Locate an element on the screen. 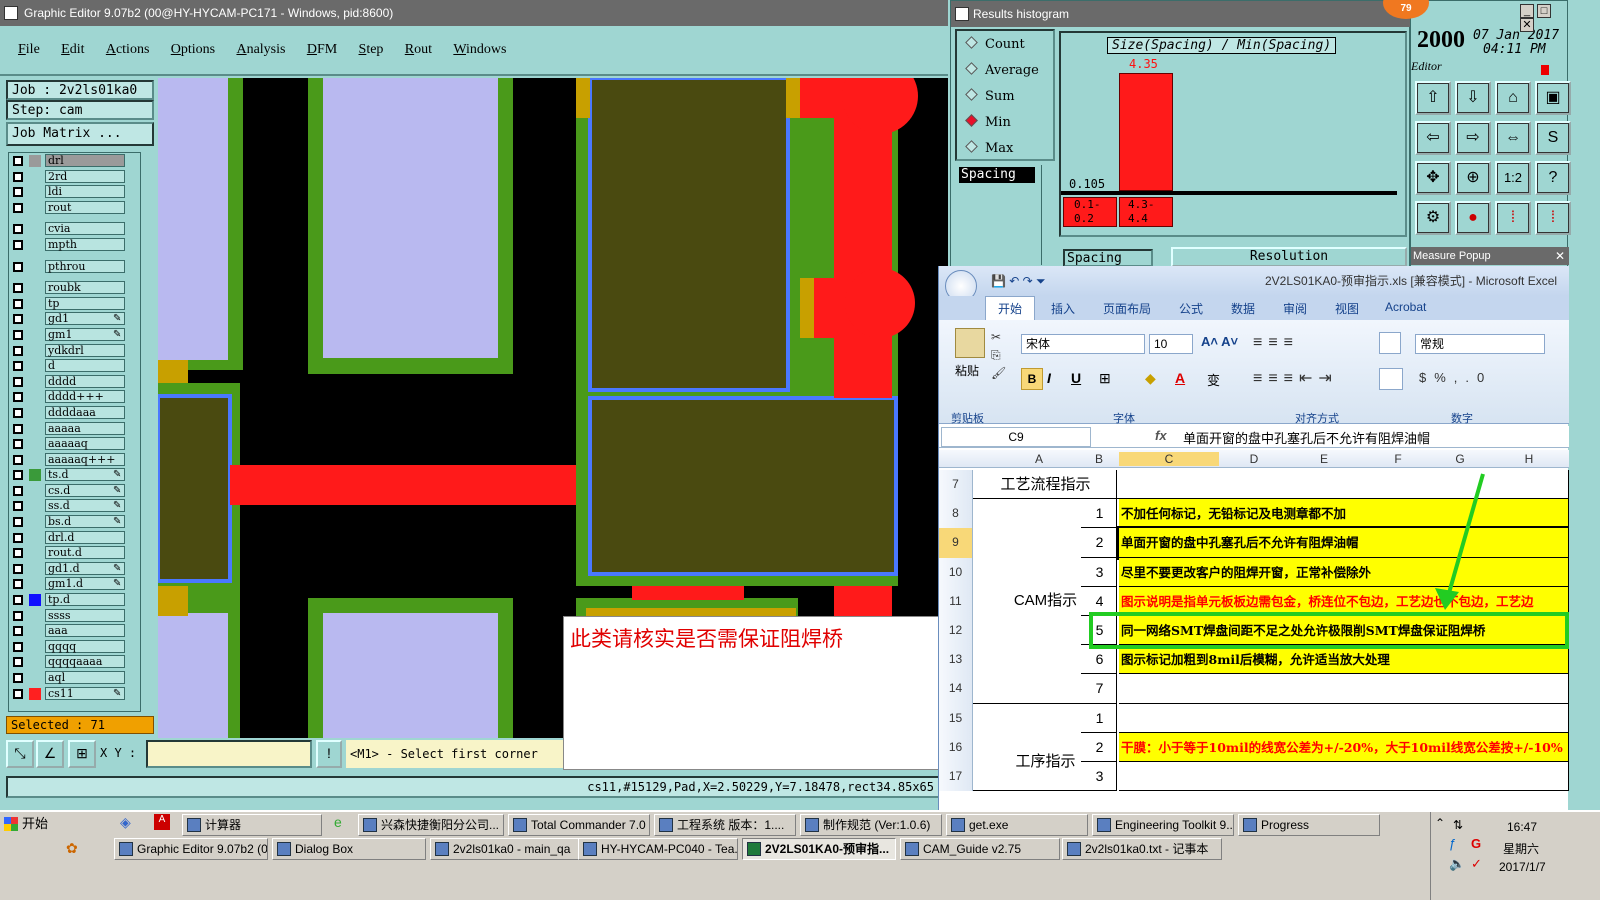 The image size is (1600, 900). menu-actions: Actions is located at coordinates (128, 50).